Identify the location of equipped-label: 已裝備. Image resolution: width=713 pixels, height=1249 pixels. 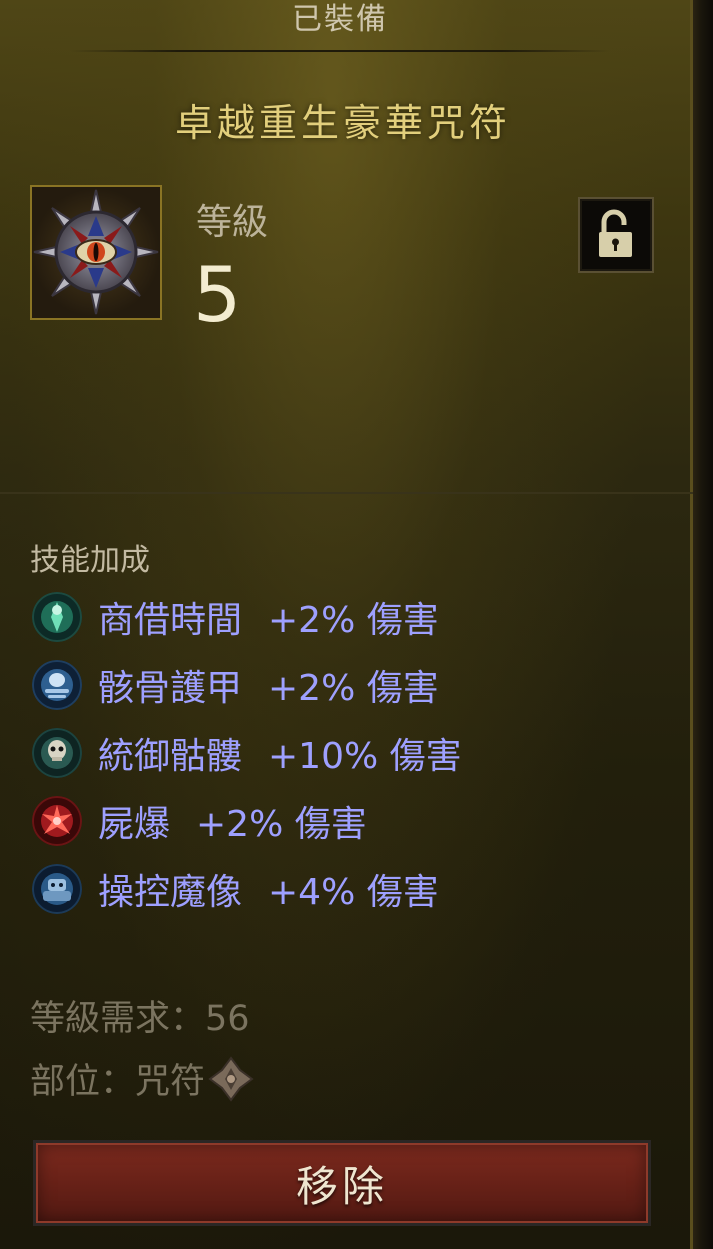
(340, 19).